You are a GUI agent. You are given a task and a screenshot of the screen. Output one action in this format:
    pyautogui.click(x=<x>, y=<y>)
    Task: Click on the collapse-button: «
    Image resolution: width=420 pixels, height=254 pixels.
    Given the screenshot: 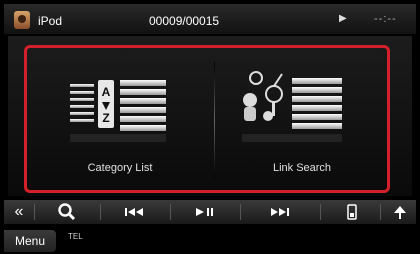 What is the action you would take?
    pyautogui.click(x=19, y=212)
    